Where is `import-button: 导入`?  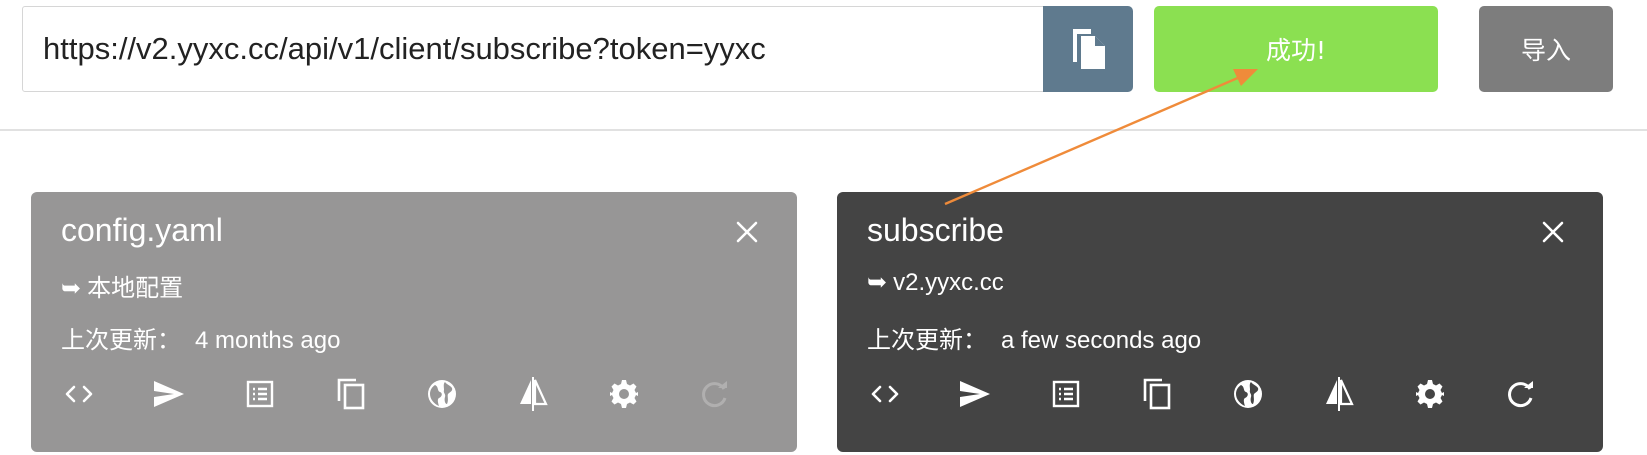
import-button: 导入 is located at coordinates (1546, 49).